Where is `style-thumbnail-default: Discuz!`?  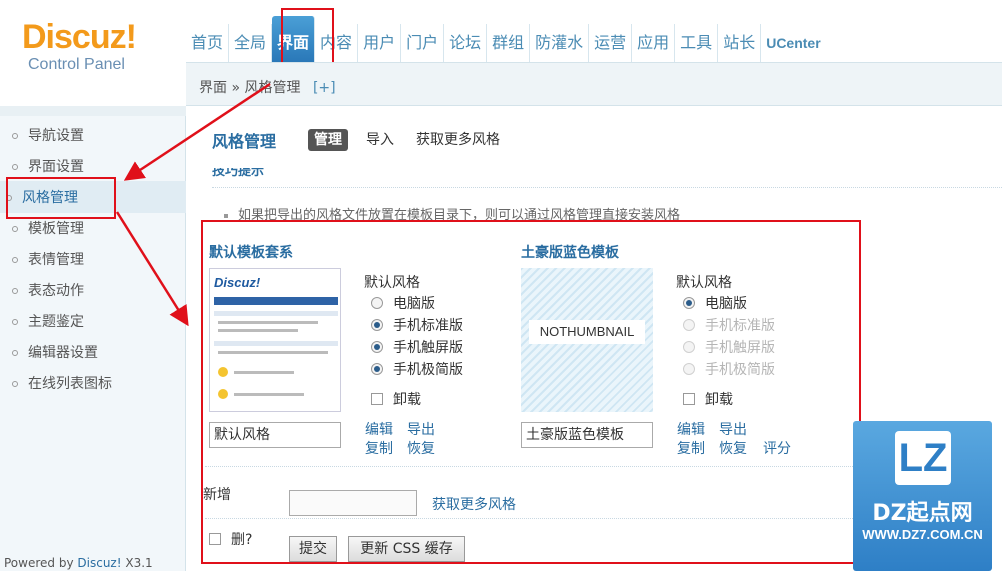 style-thumbnail-default: Discuz! is located at coordinates (275, 340).